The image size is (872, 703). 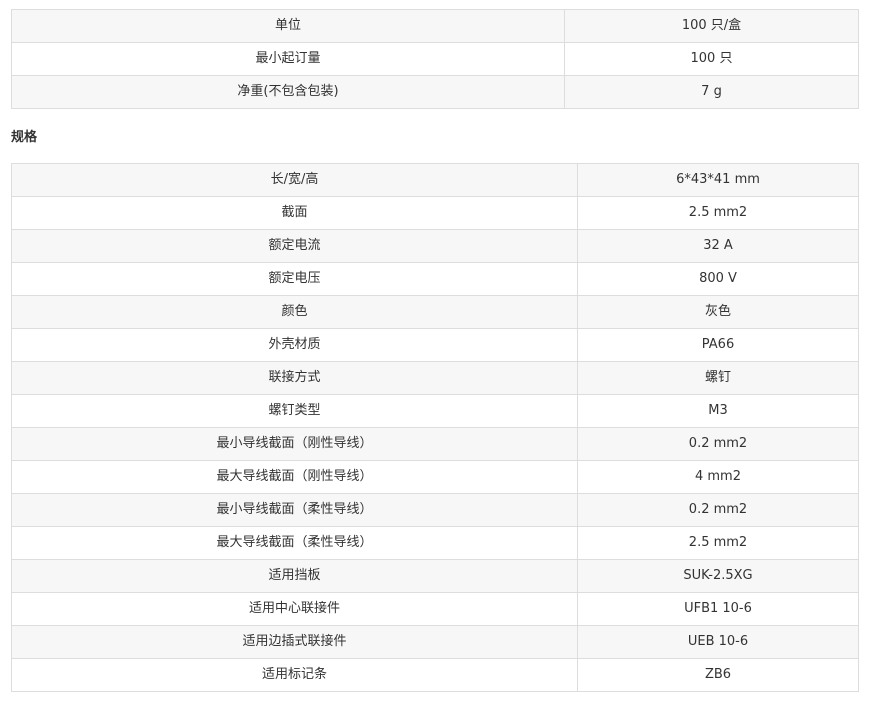 I want to click on table-row: 外壳材质 PA66, so click(x=435, y=345).